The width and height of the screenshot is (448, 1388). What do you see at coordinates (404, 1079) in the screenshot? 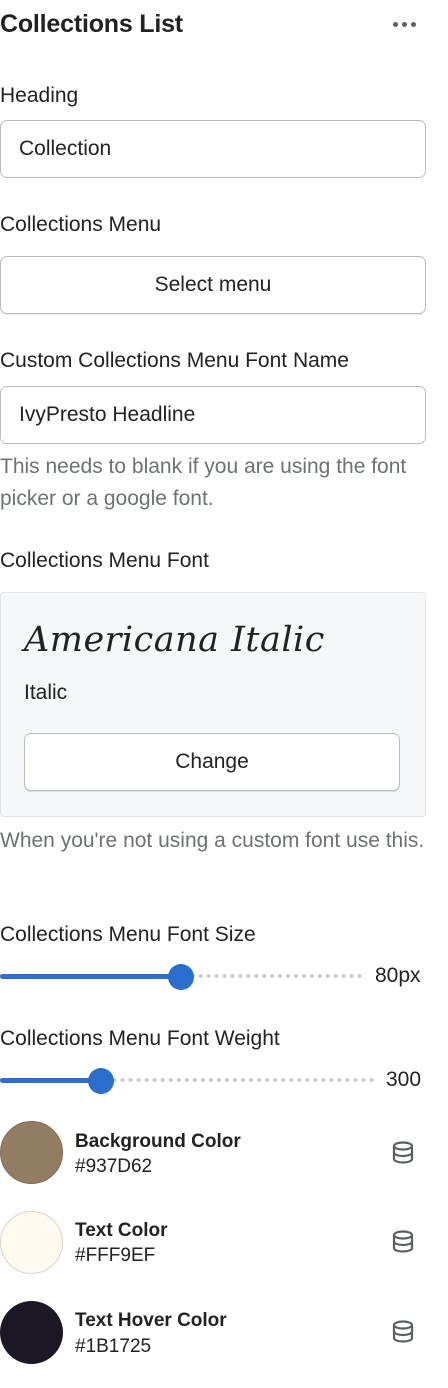
I see `font-weight-value: 300` at bounding box center [404, 1079].